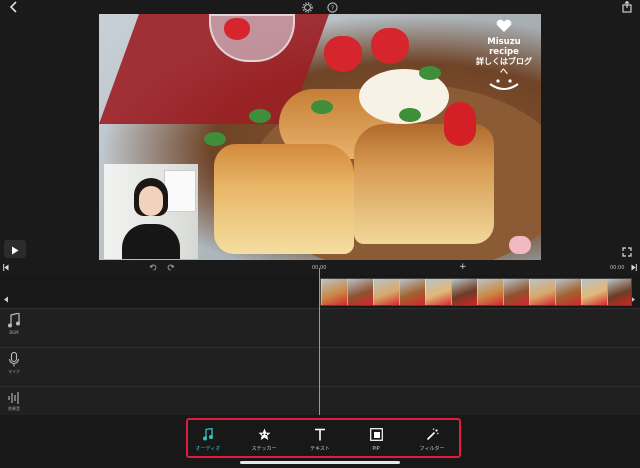 The image size is (640, 468). I want to click on share-icon, so click(627, 8).